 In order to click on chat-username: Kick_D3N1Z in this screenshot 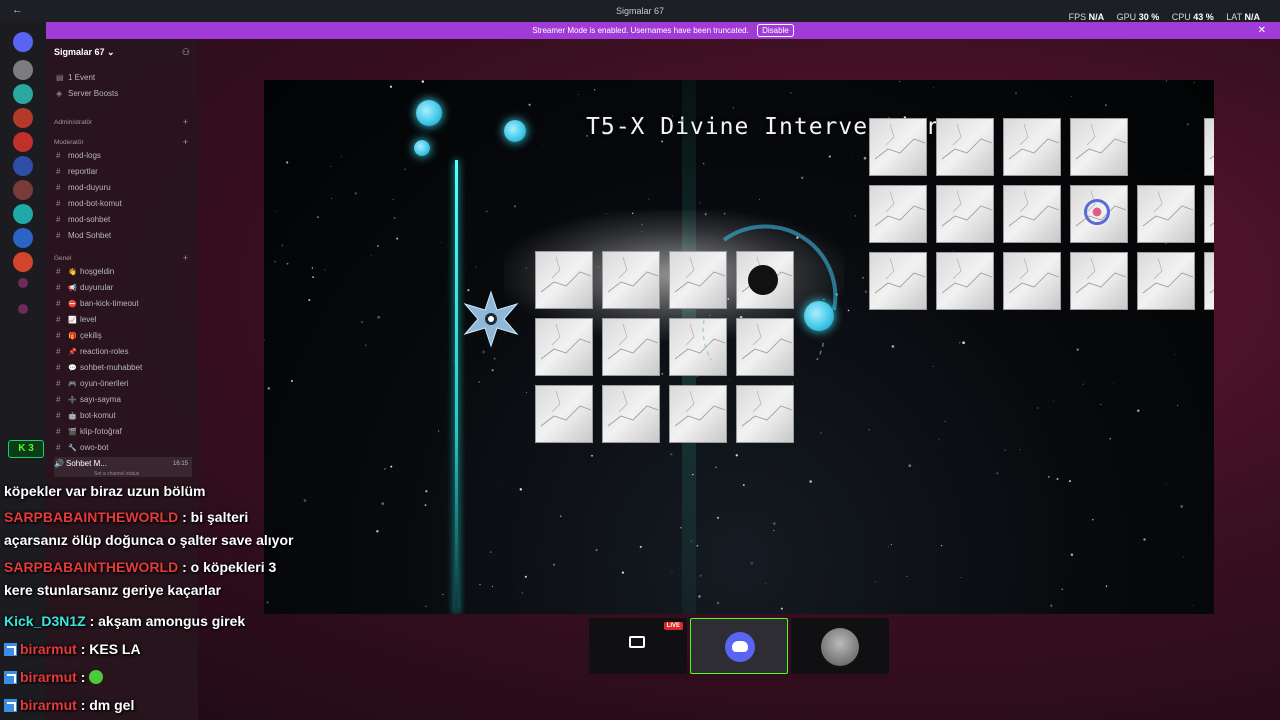, I will do `click(45, 621)`.